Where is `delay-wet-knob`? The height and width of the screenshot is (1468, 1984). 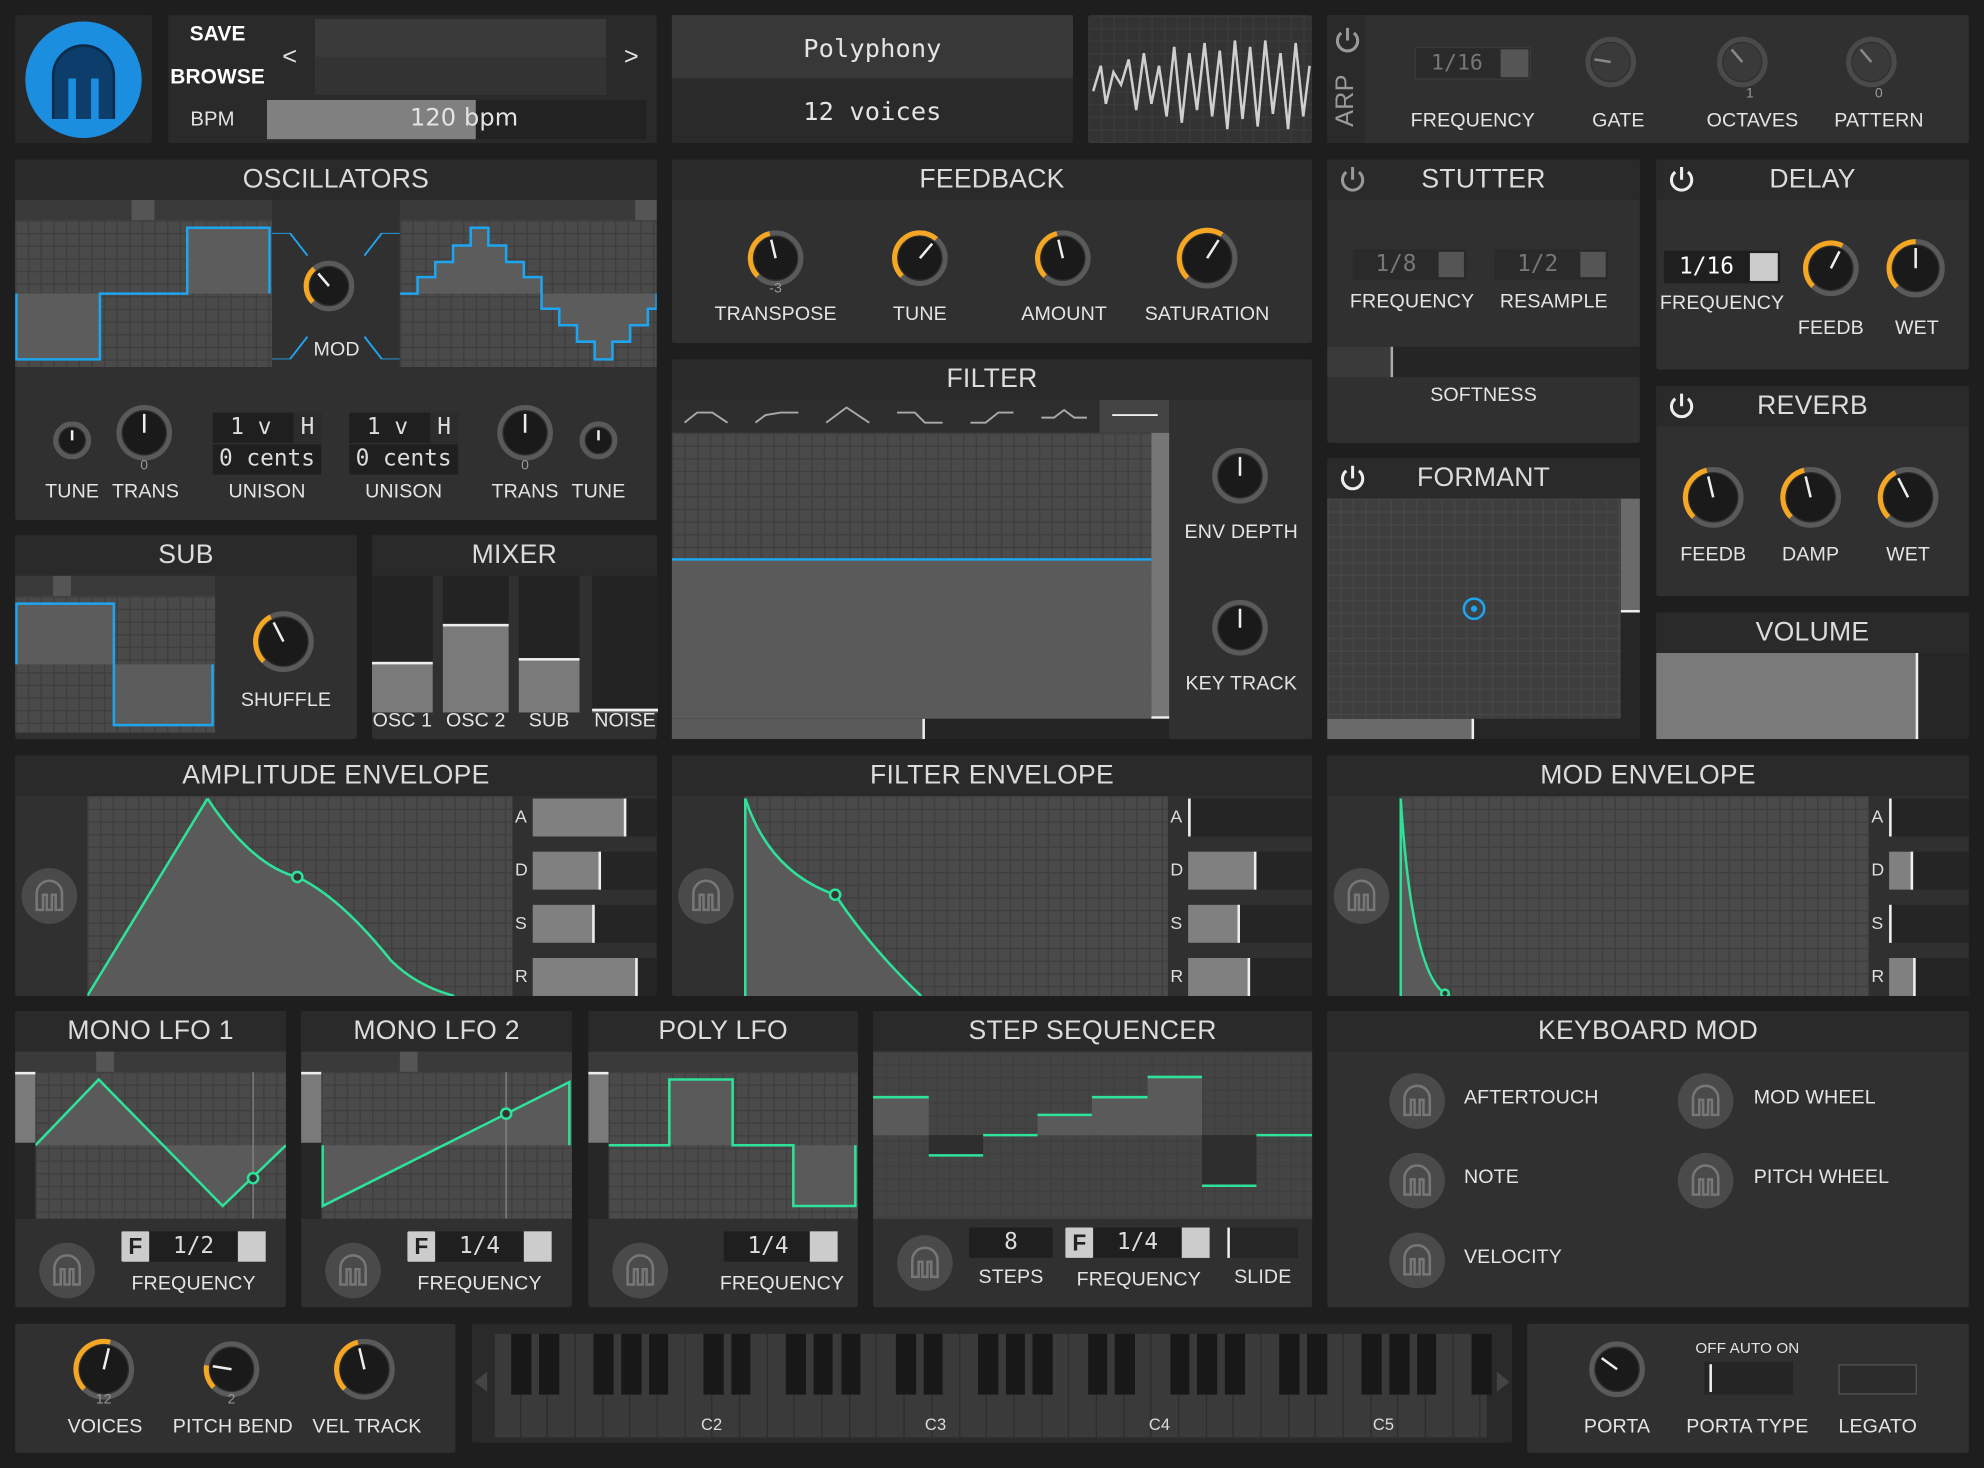
delay-wet-knob is located at coordinates (1915, 272).